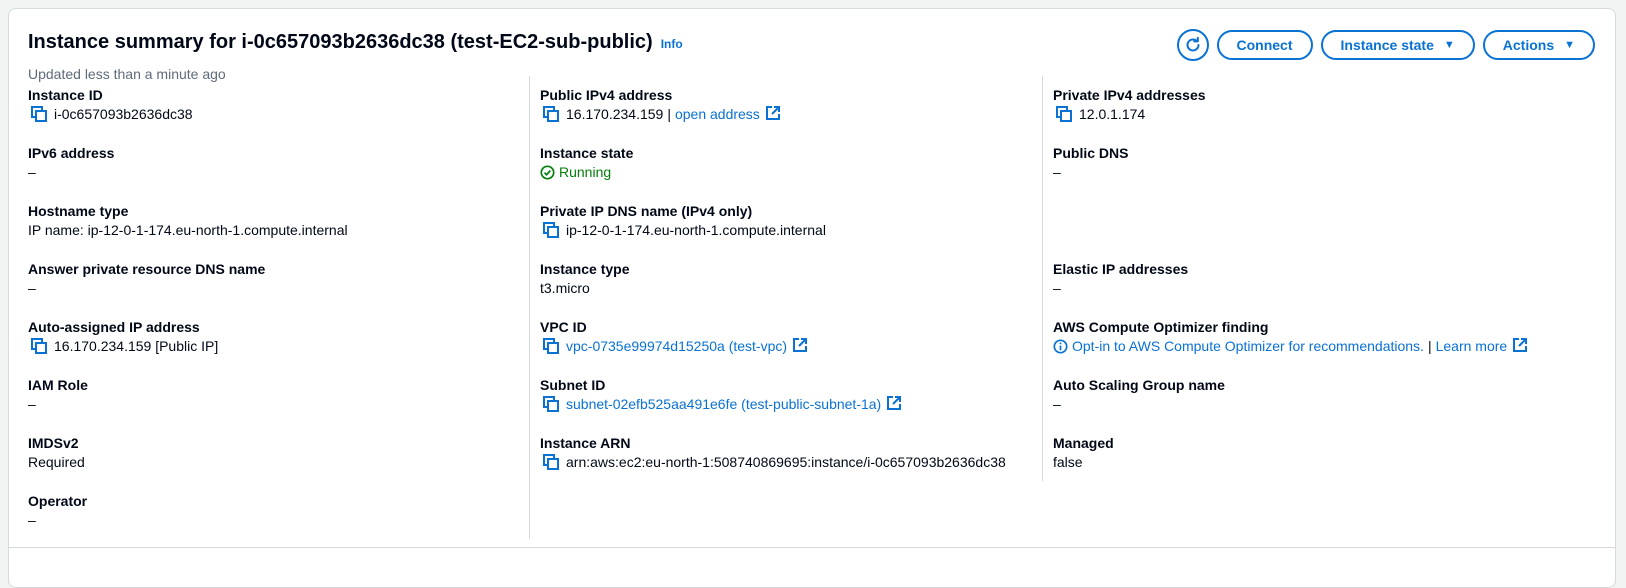 The width and height of the screenshot is (1626, 588). I want to click on connect-button: Connect, so click(1264, 45).